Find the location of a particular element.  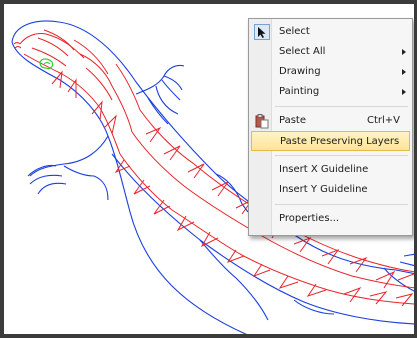

menu-item-drawing: Drawing is located at coordinates (330, 72).